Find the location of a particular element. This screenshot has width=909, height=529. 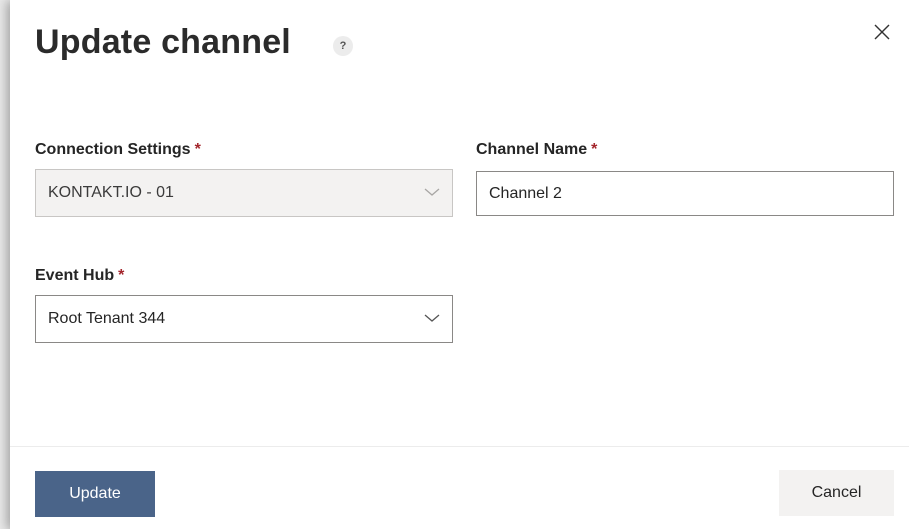

event-hub-label-text: Event Hub is located at coordinates (75, 275).